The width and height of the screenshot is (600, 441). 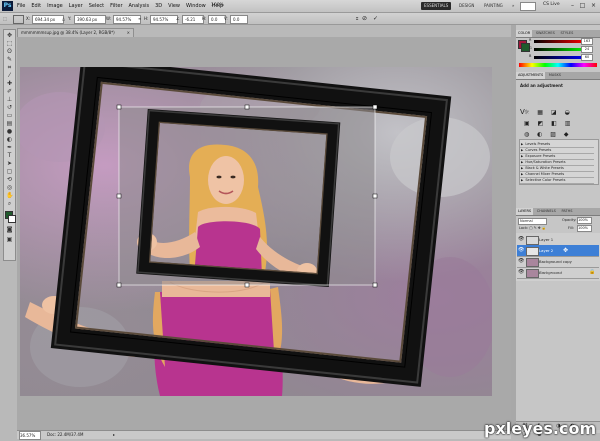 What do you see at coordinates (9, 131) in the screenshot?
I see `blur-tool-icon: ●` at bounding box center [9, 131].